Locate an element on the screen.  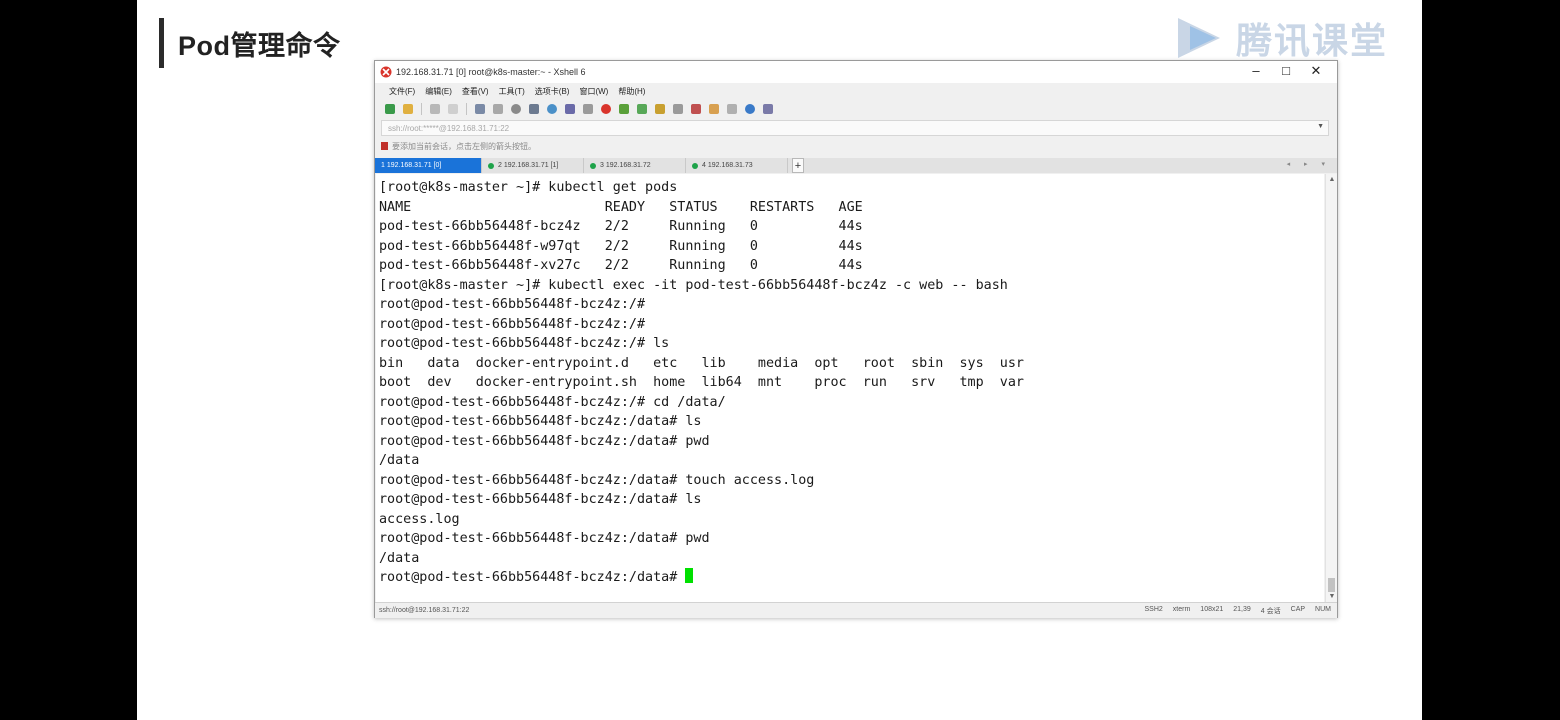
menu-view: 查看(V) is located at coordinates (475, 91).